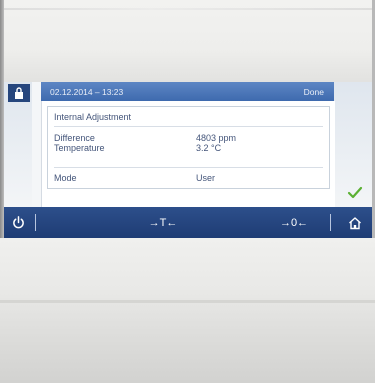 The height and width of the screenshot is (383, 375). I want to click on dialog-title: Internal Adjustment, so click(93, 117).